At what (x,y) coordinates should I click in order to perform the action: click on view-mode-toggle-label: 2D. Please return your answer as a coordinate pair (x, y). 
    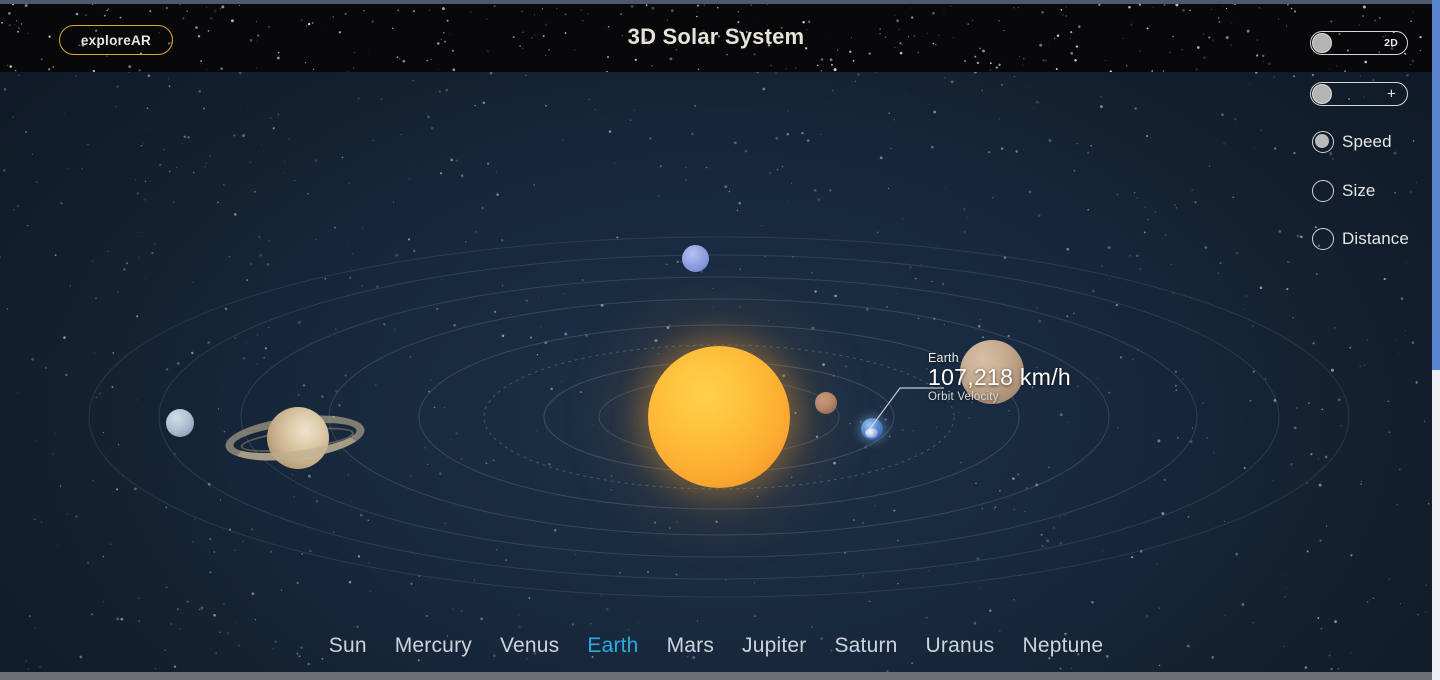
    Looking at the image, I should click on (1391, 43).